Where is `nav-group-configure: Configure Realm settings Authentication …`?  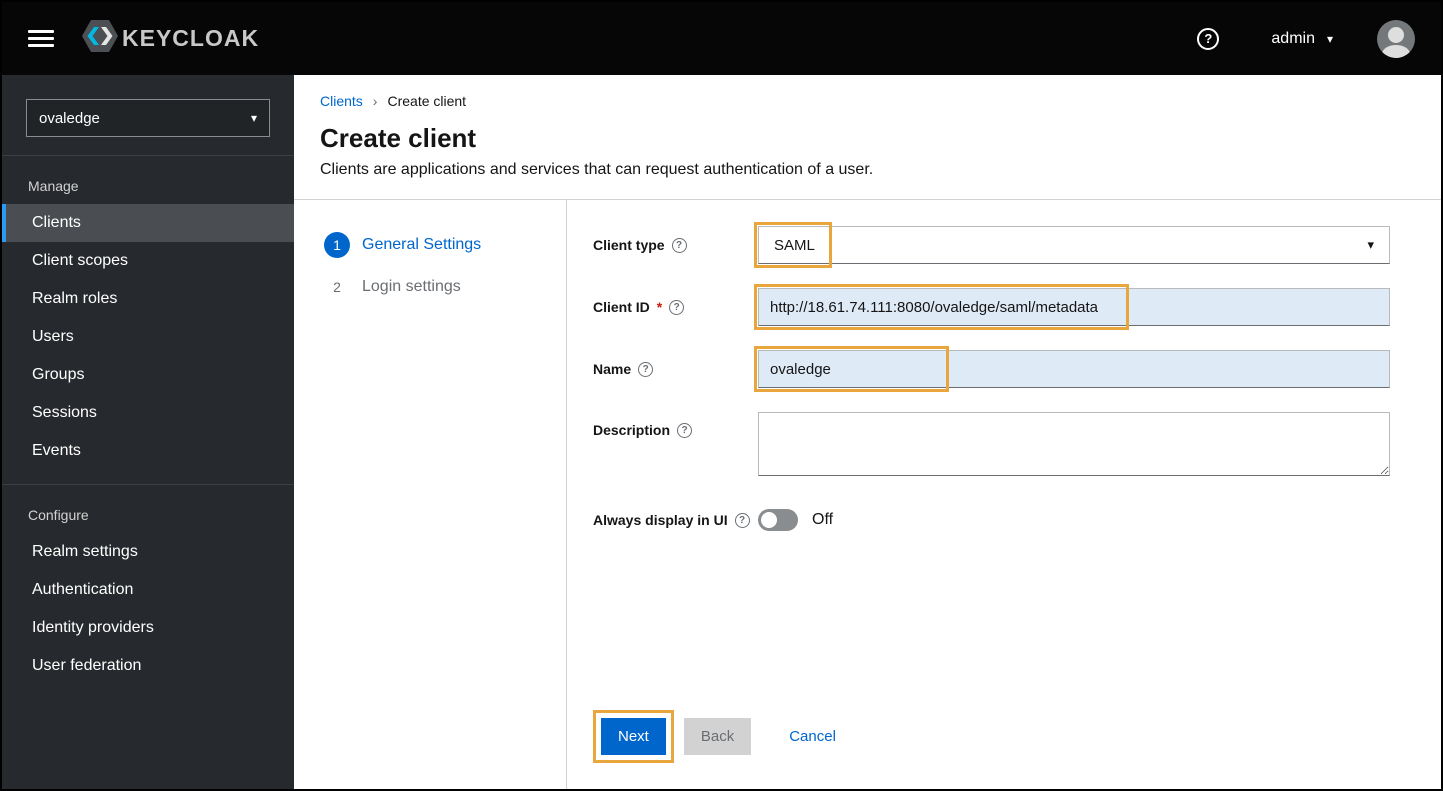 nav-group-configure: Configure Realm settings Authentication … is located at coordinates (148, 584).